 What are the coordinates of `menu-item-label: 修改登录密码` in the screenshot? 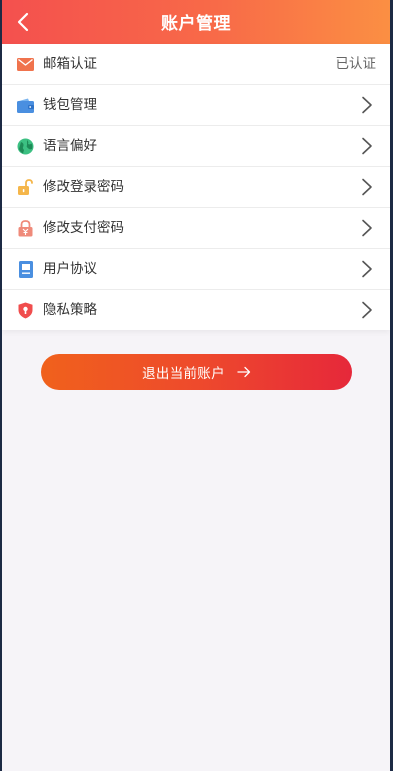 It's located at (83, 187).